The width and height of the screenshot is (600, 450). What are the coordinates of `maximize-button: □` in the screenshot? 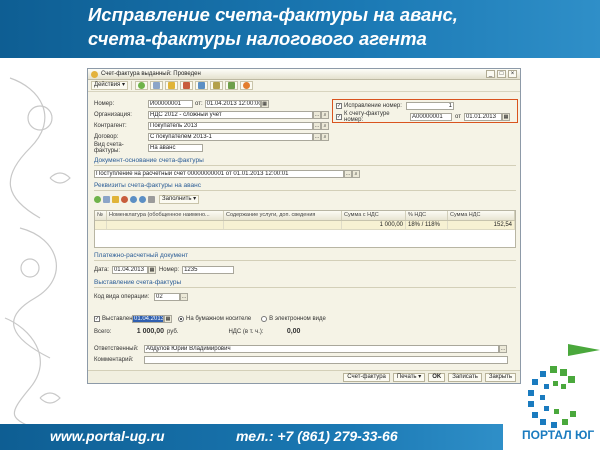 It's located at (501, 74).